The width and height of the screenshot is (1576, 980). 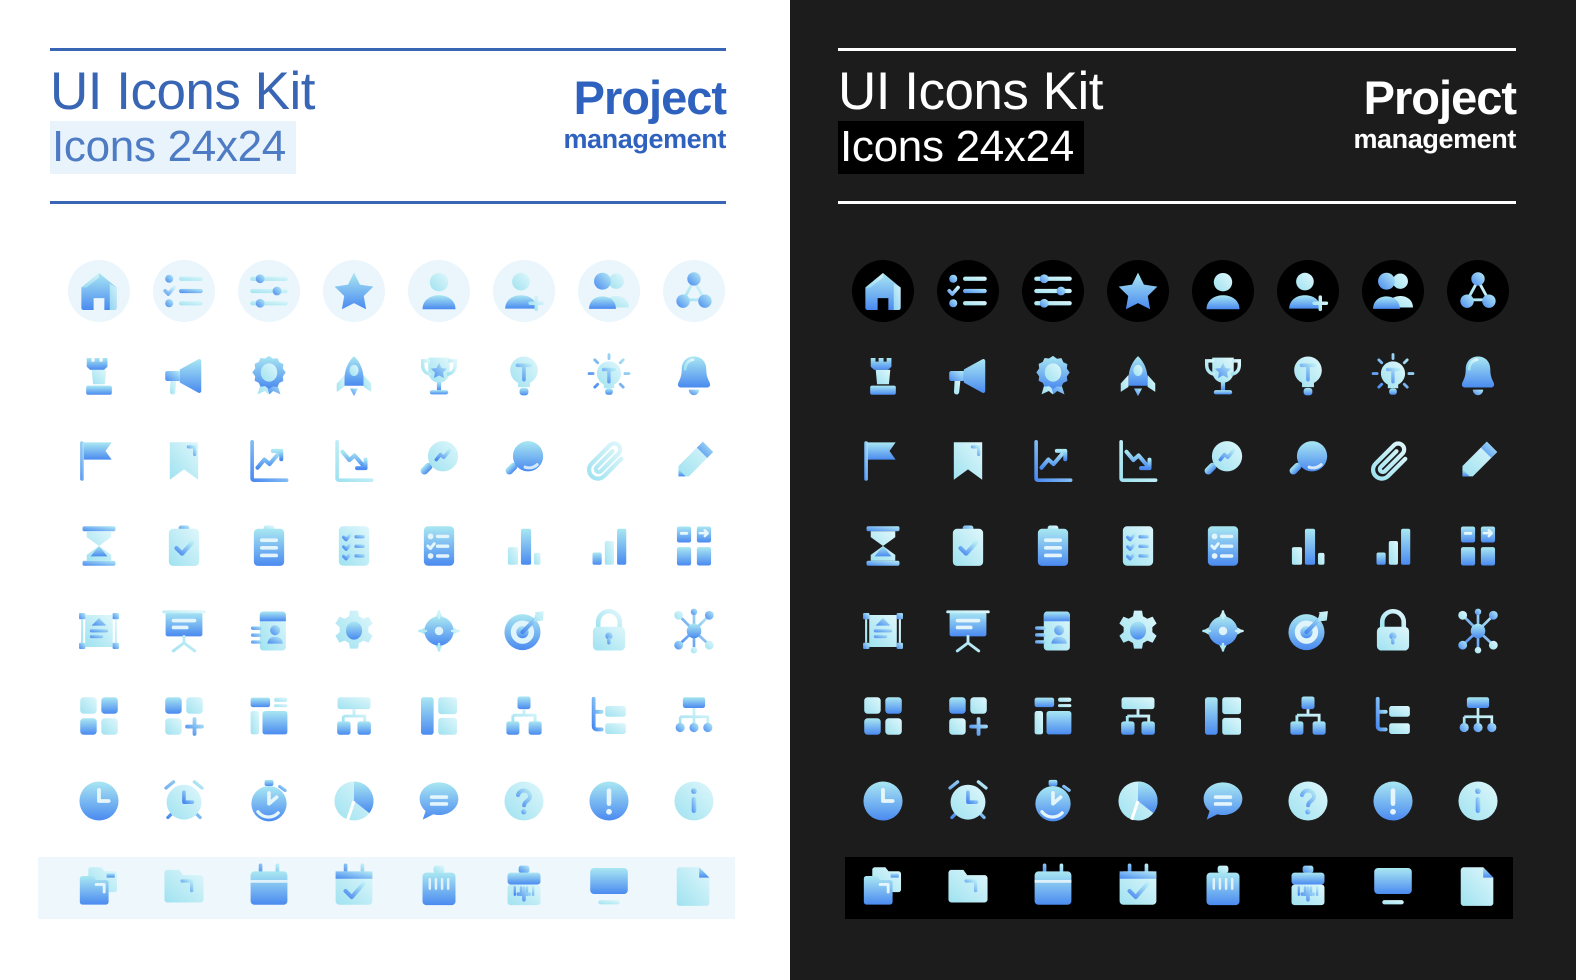 I want to click on icon-cell-paperclip, so click(x=1392, y=460).